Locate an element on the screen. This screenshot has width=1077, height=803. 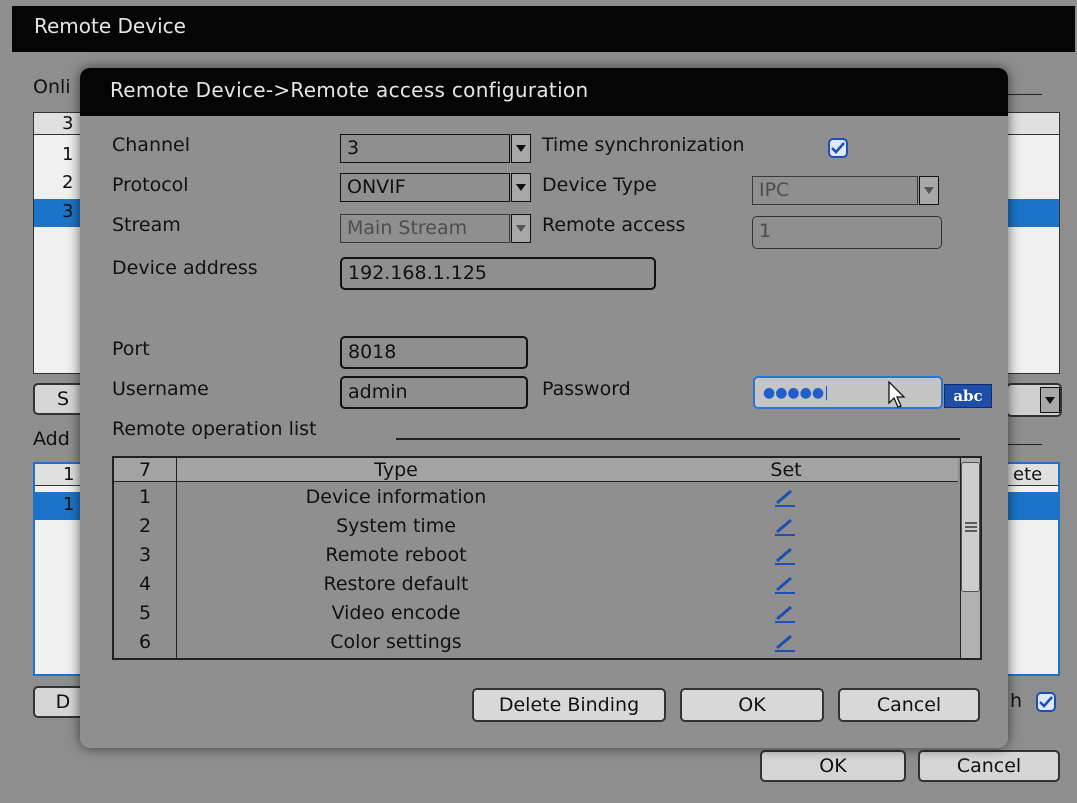
sync-checkbox is located at coordinates (1046, 702).